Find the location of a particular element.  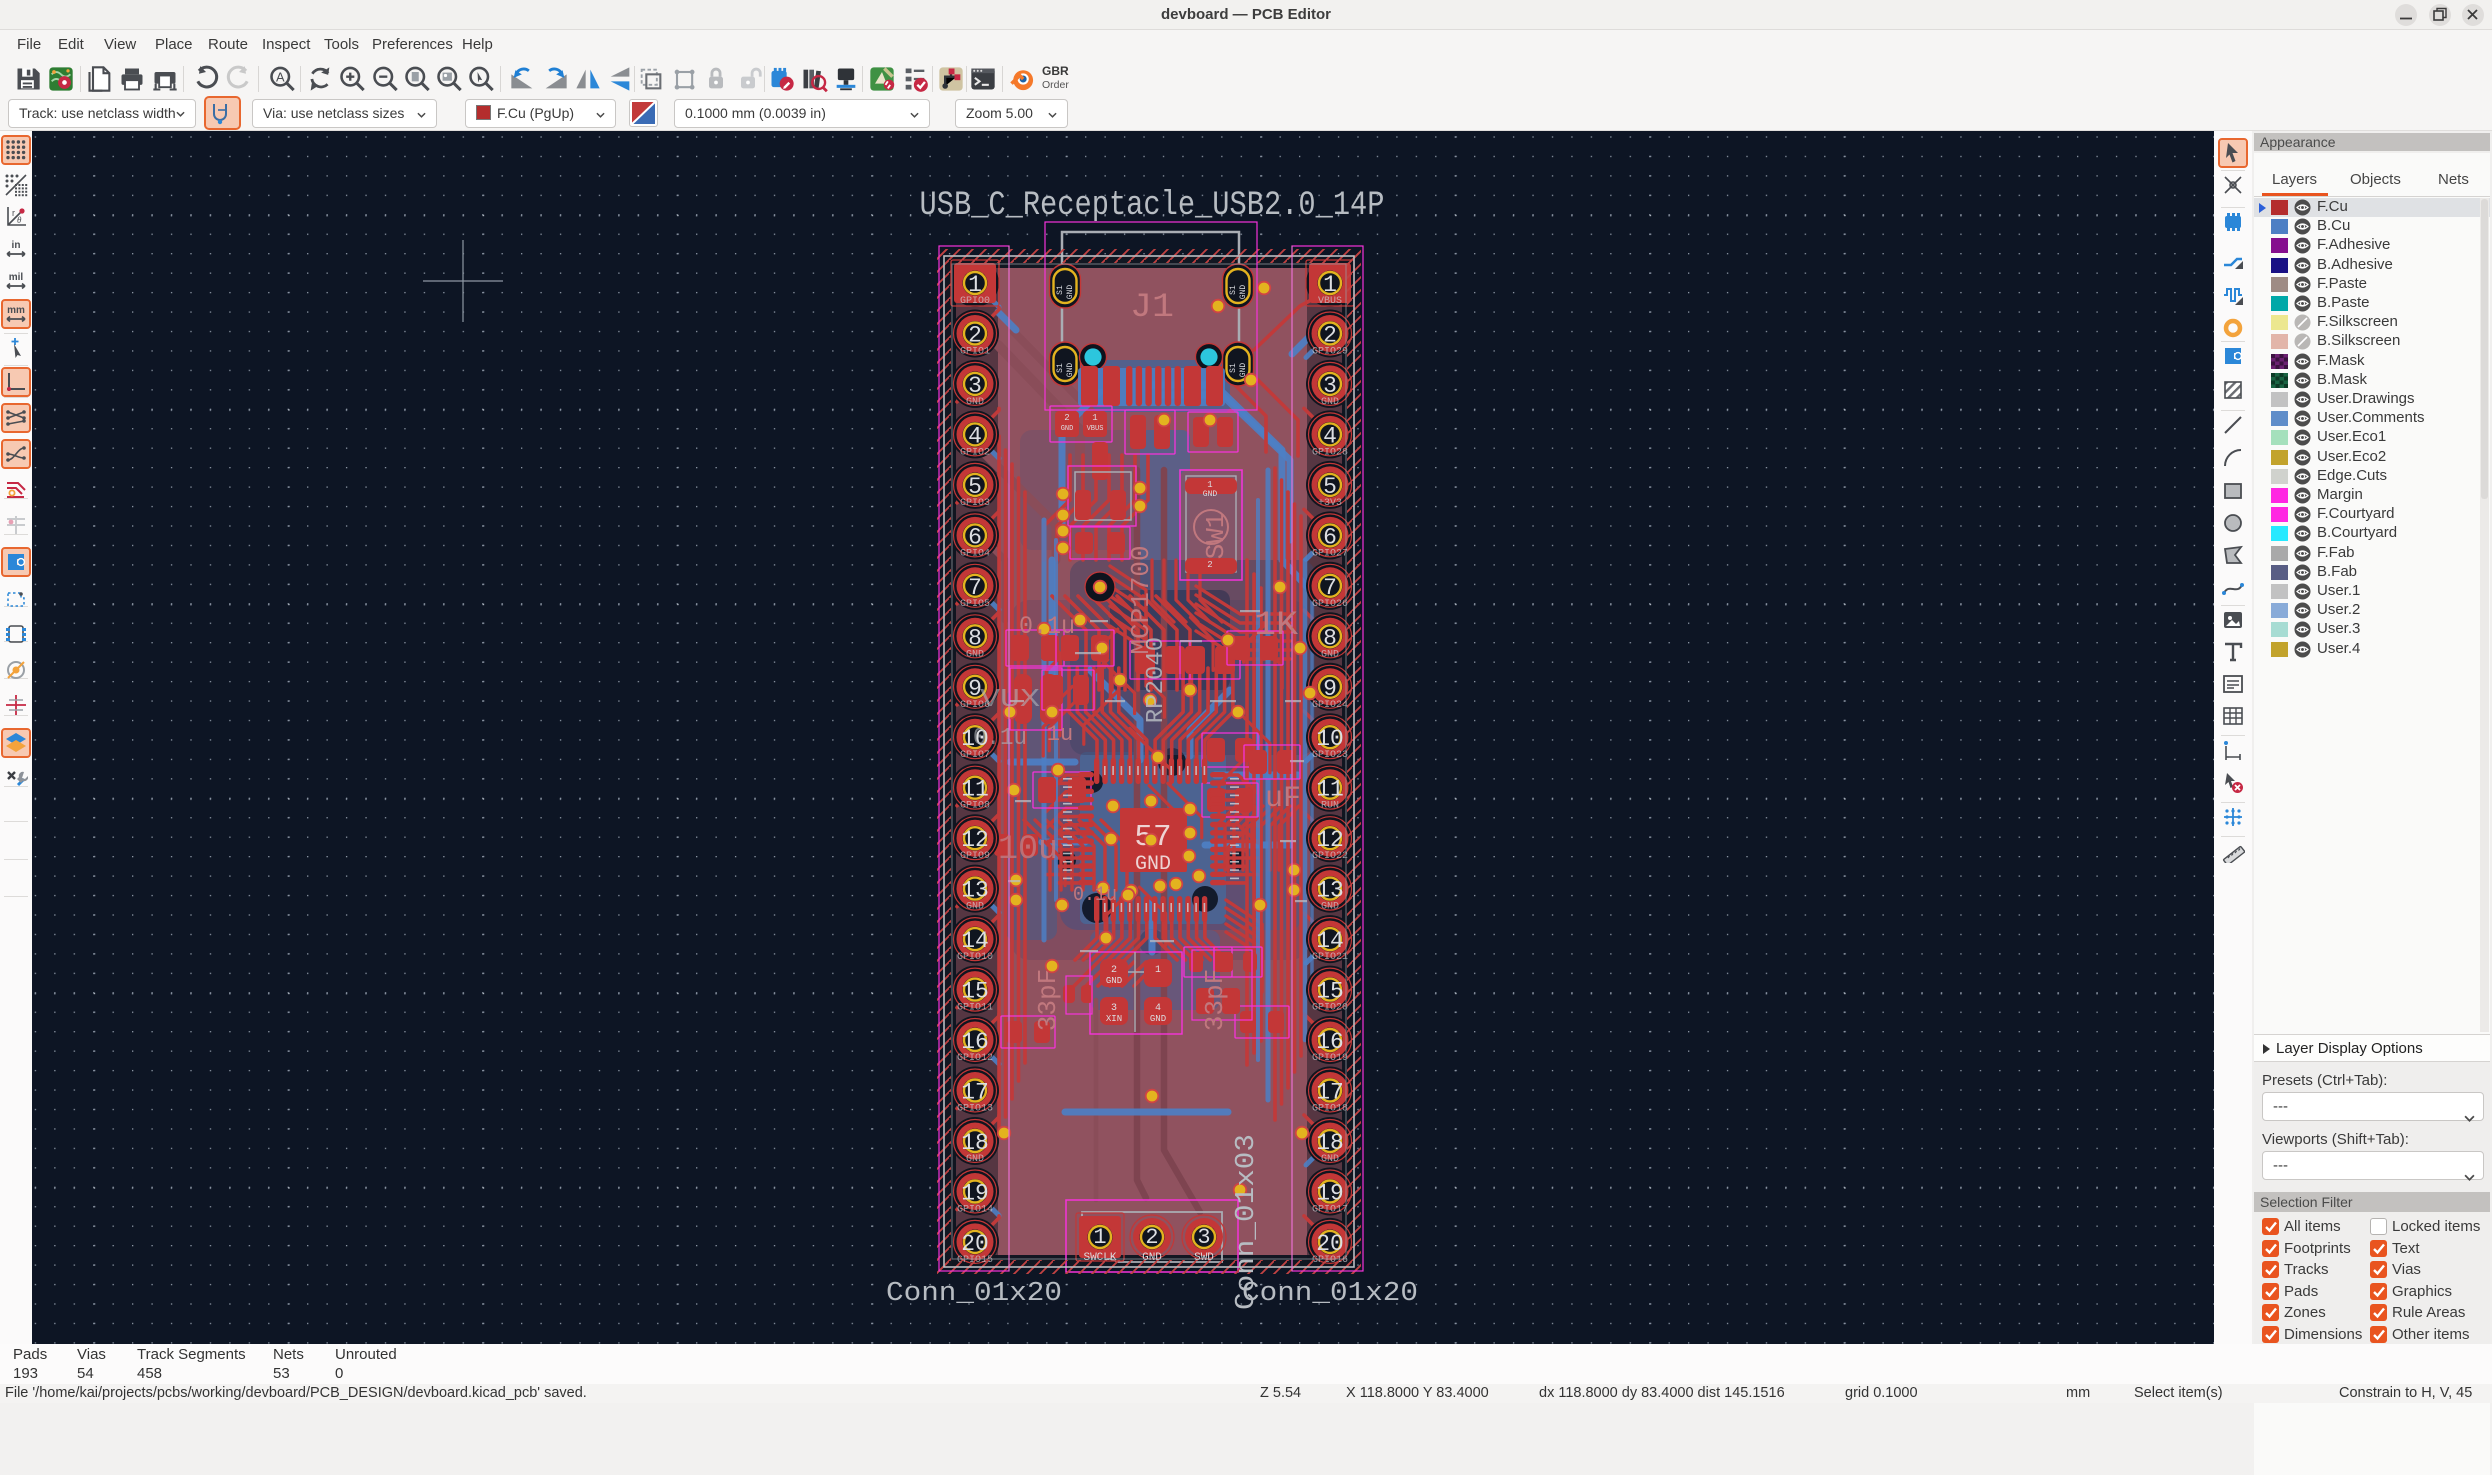

svg-text: 9 is located at coordinates (1330, 689).